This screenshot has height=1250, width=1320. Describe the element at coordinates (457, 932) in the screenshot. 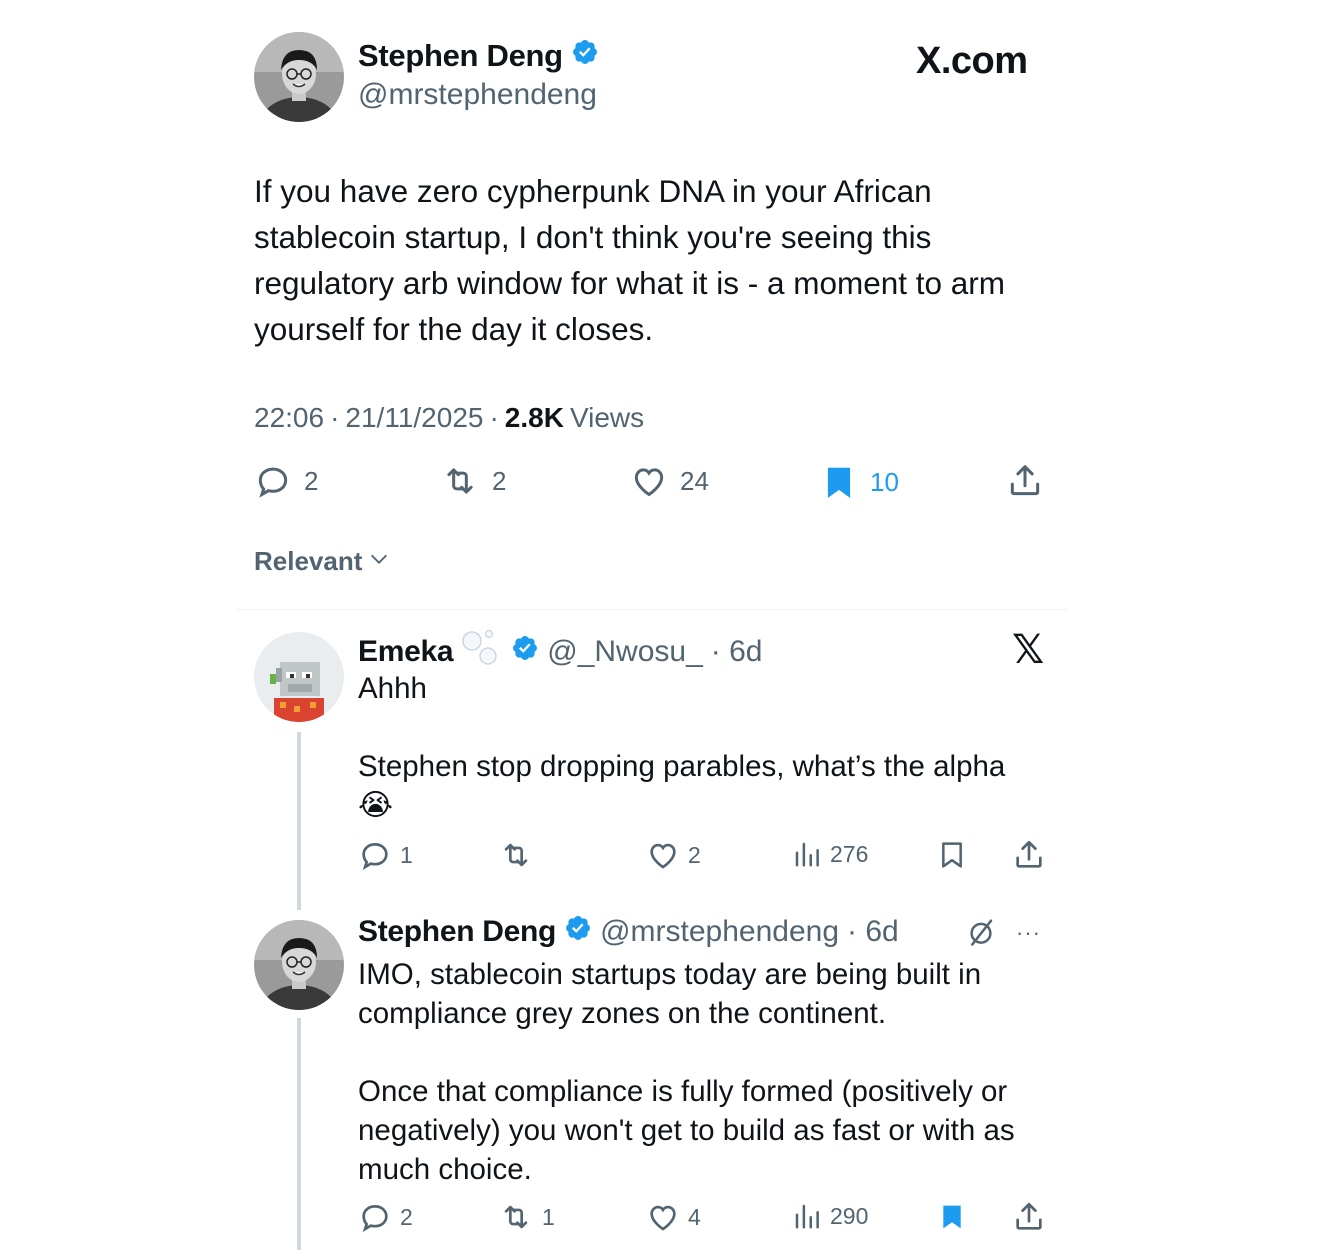

I see `reply-author-name: Stephen Deng` at that location.